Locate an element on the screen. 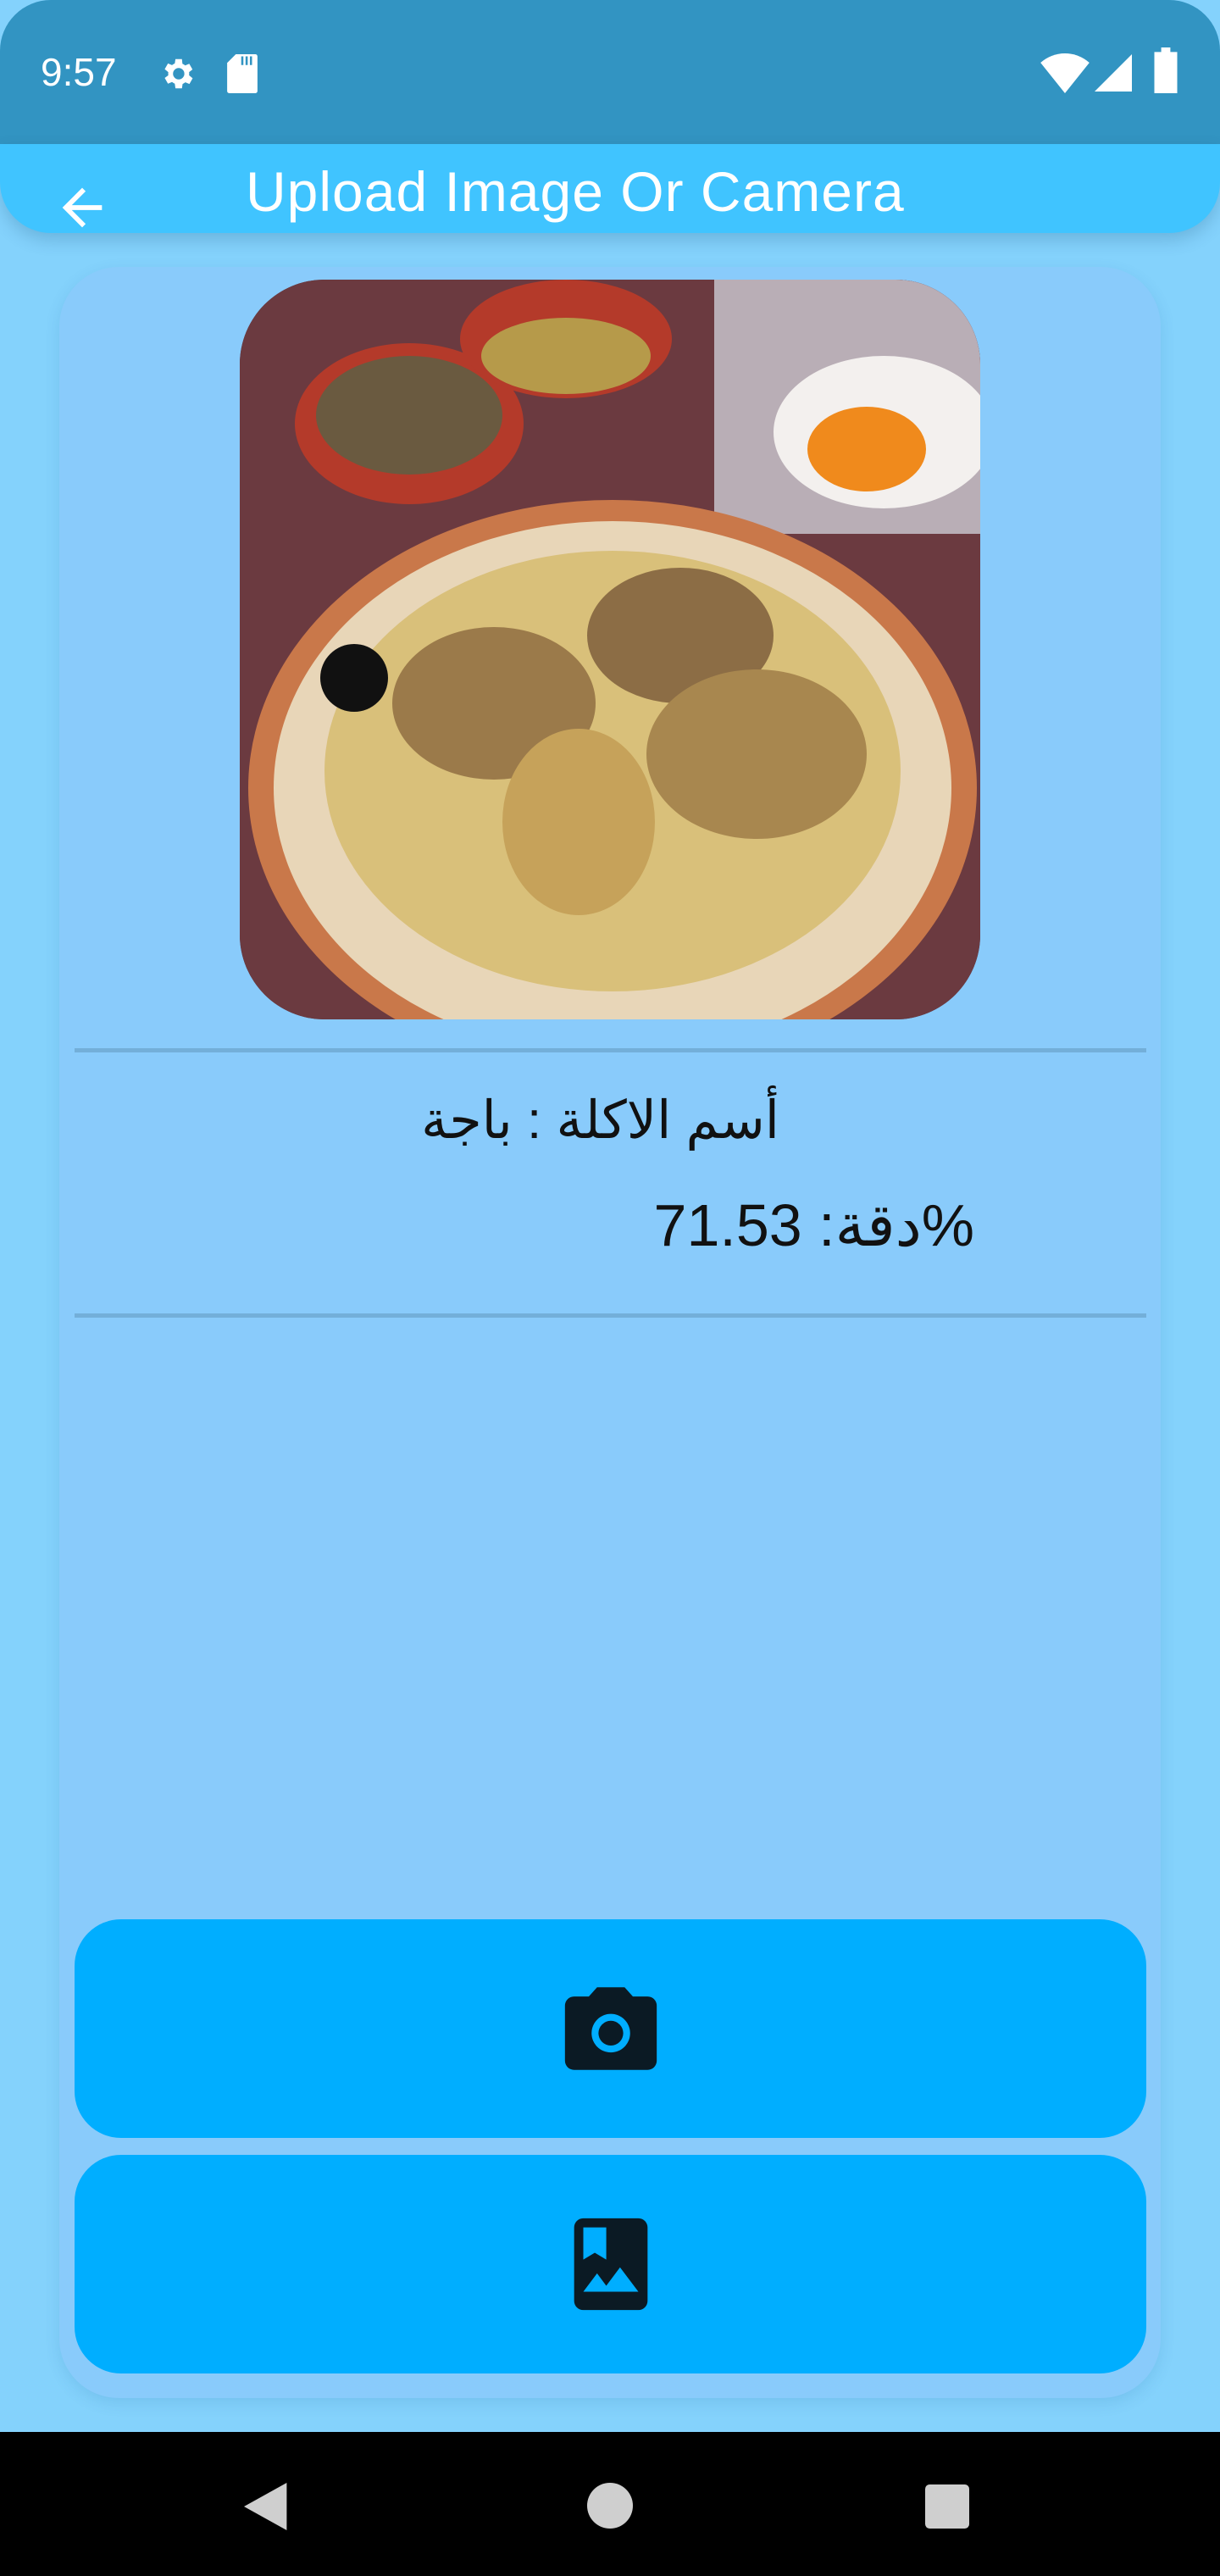  sd-card-icon is located at coordinates (242, 73).